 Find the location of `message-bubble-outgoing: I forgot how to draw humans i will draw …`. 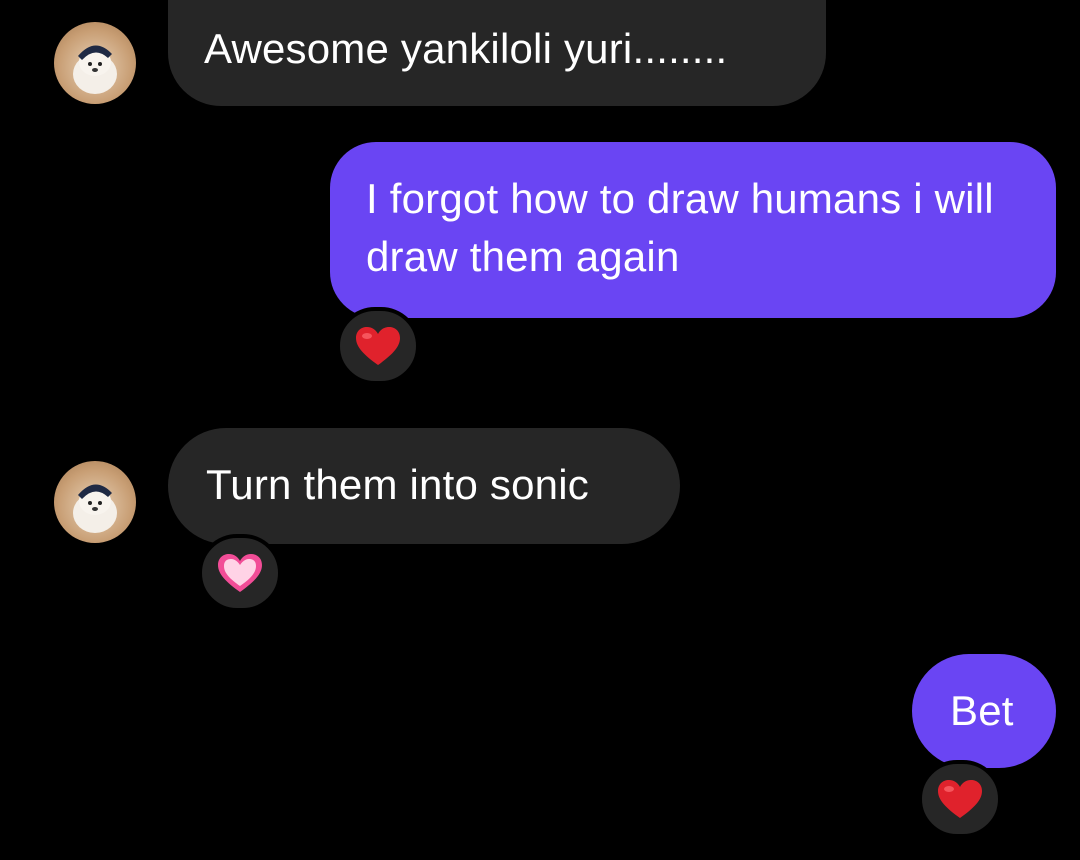

message-bubble-outgoing: I forgot how to draw humans i will draw … is located at coordinates (693, 230).